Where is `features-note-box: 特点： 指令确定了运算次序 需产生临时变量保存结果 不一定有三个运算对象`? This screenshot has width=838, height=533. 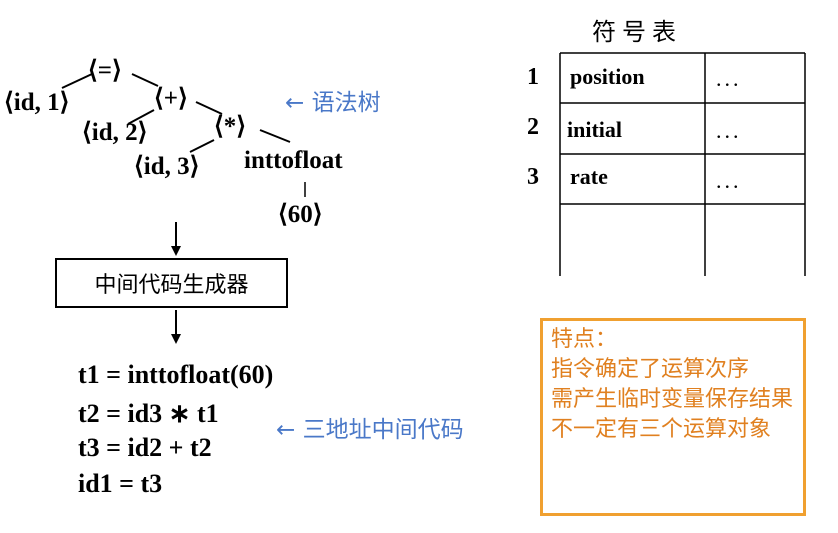 features-note-box: 特点： 指令确定了运算次序 需产生临时变量保存结果 不一定有三个运算对象 is located at coordinates (673, 417).